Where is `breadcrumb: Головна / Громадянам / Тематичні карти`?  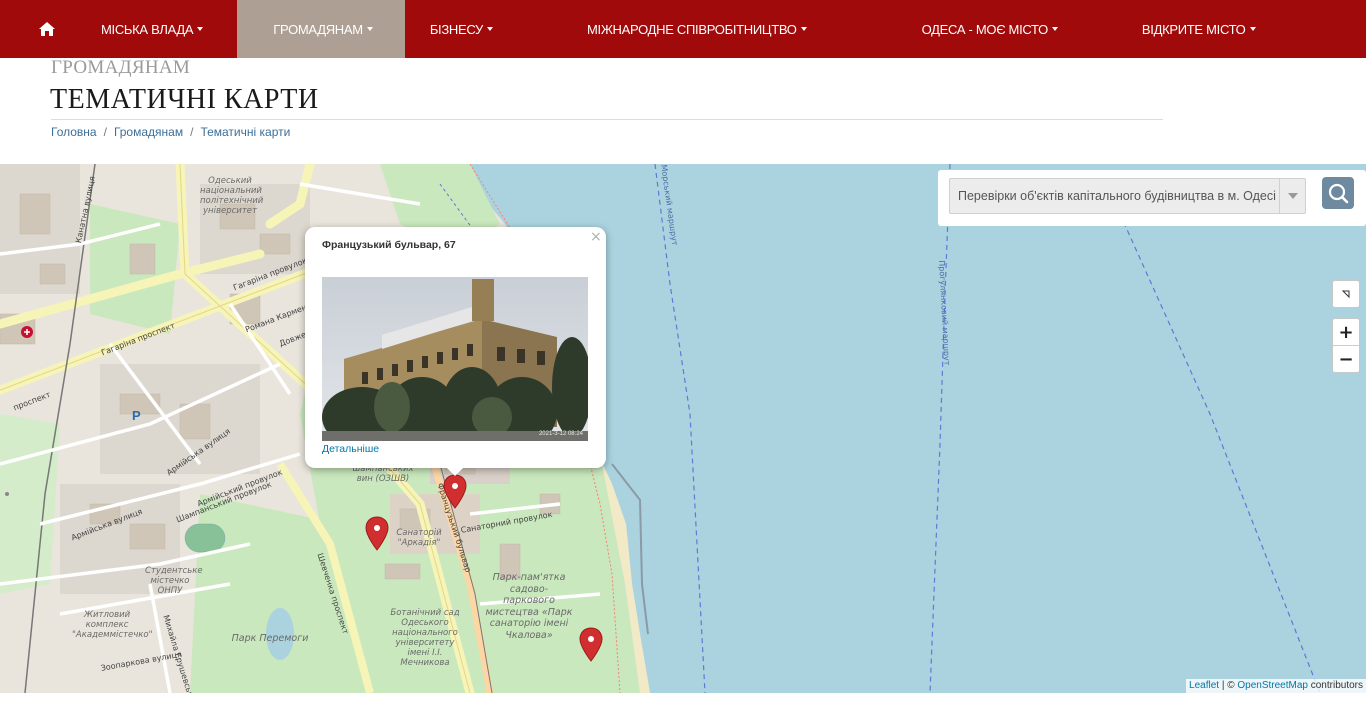 breadcrumb: Головна / Громадянам / Тематичні карти is located at coordinates (170, 132).